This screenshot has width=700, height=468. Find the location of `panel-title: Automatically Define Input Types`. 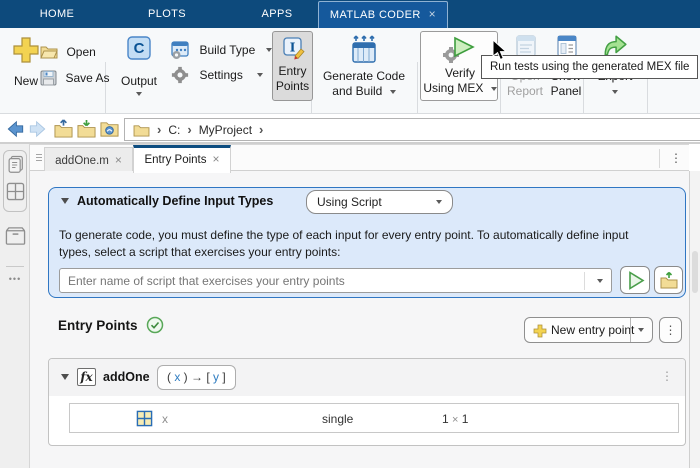

panel-title: Automatically Define Input Types is located at coordinates (175, 201).